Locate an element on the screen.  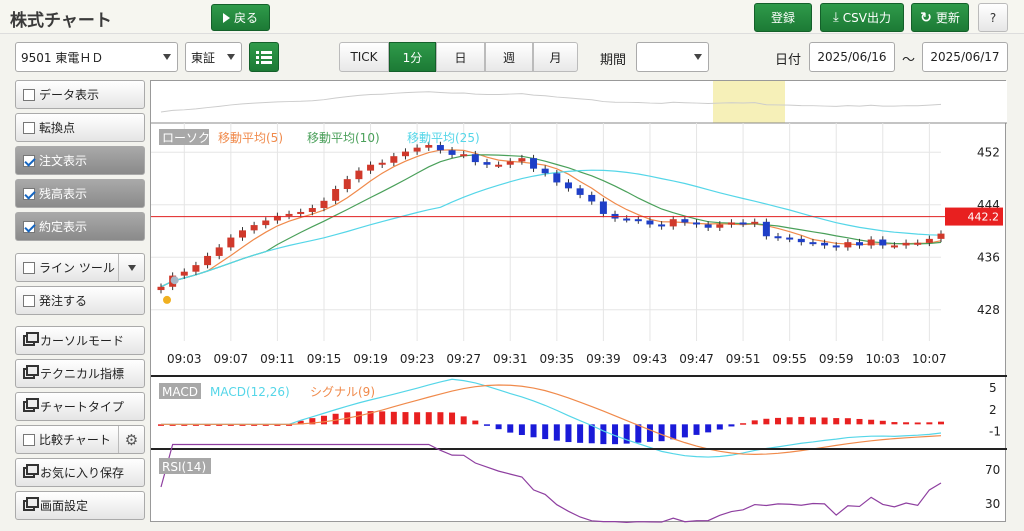
period-label: 期間 is located at coordinates (613, 60).